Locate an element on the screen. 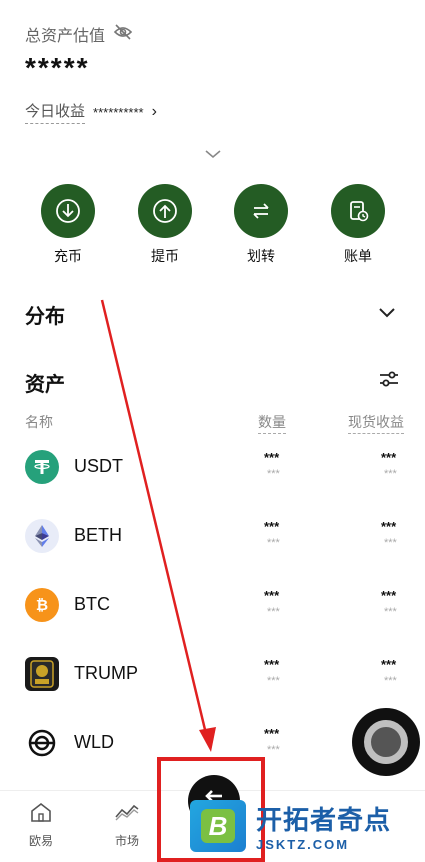 The image size is (425, 862). watermark-text-block: 开拓者奇点 JSKTZ.COM is located at coordinates (323, 826).